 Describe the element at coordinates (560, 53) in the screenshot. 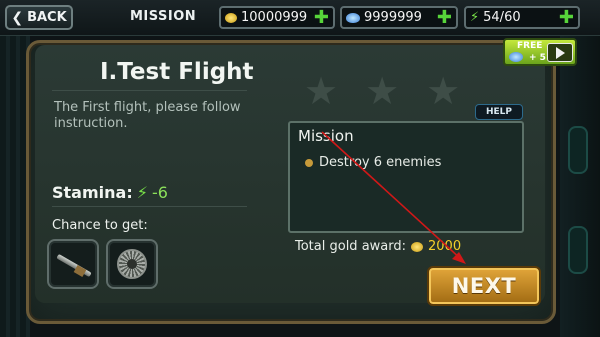

I see `play-icon` at that location.